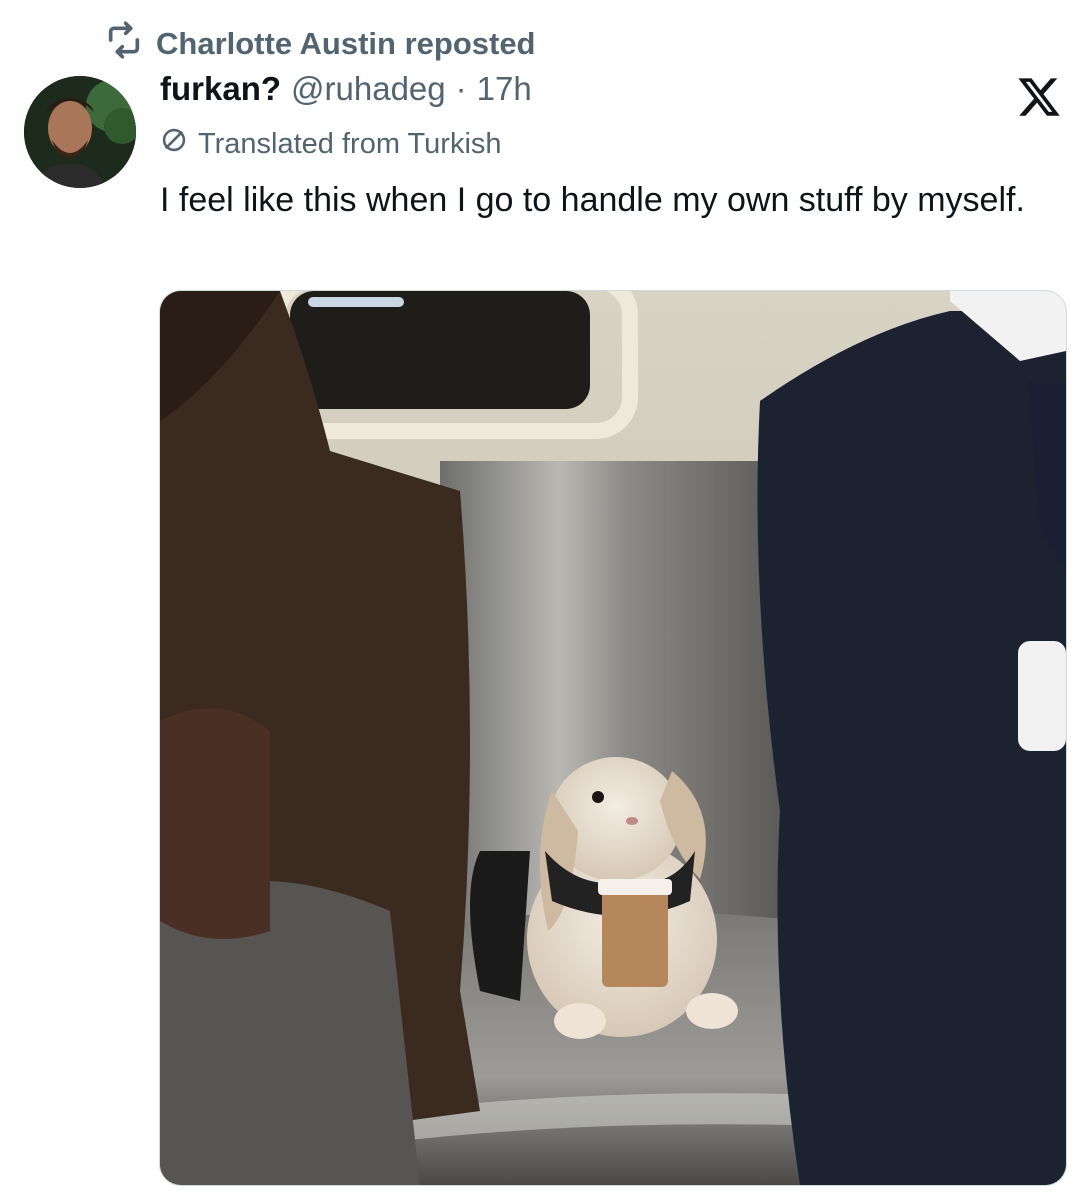  What do you see at coordinates (220, 89) in the screenshot?
I see `author-display-name: furkan?` at bounding box center [220, 89].